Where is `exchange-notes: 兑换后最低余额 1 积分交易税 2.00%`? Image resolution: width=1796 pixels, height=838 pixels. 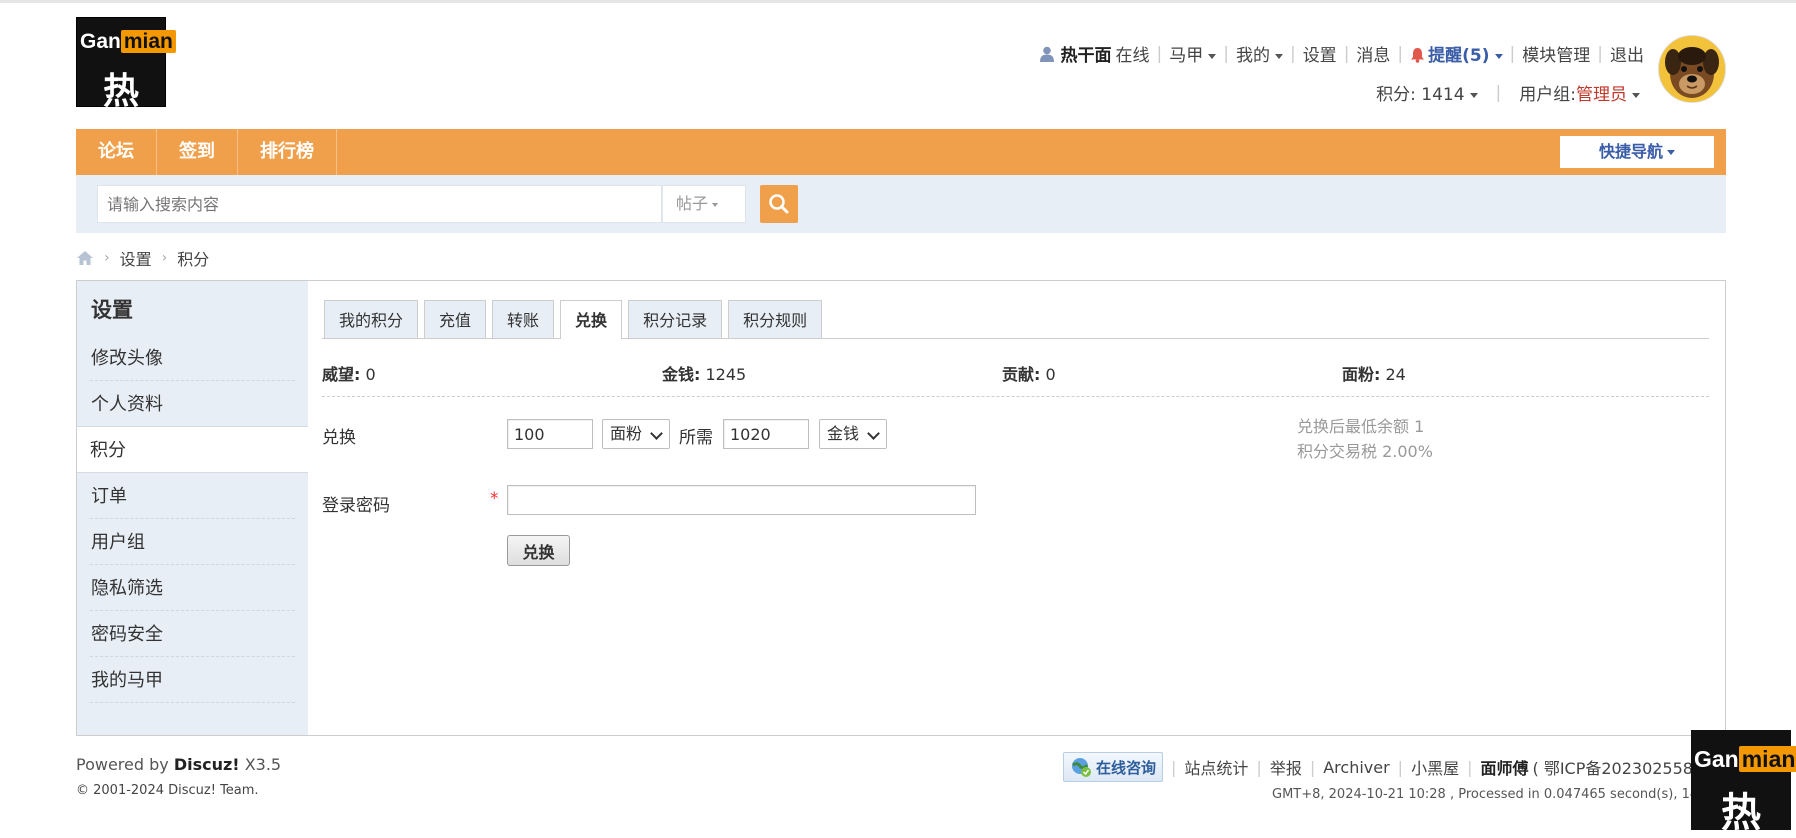
exchange-notes: 兑换后最低余额 1 积分交易税 2.00% is located at coordinates (1365, 439).